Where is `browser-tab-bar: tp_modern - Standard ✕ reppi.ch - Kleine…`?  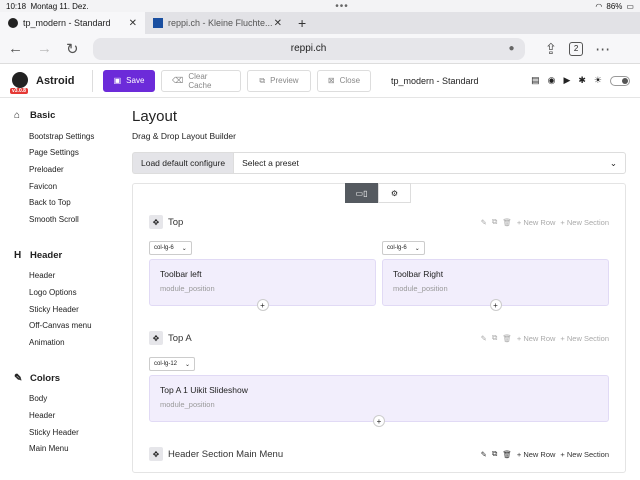 browser-tab-bar: tp_modern - Standard ✕ reppi.ch - Kleine… is located at coordinates (320, 23).